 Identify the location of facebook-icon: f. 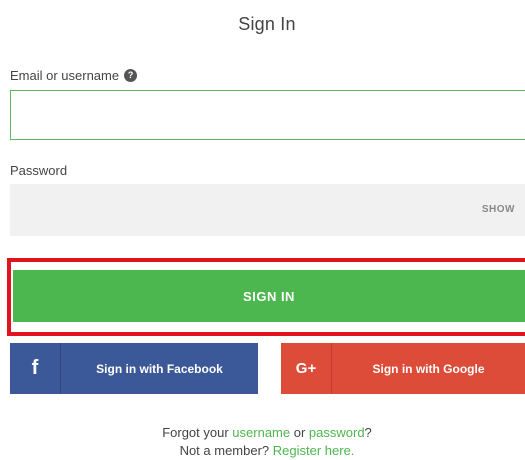
(35, 368).